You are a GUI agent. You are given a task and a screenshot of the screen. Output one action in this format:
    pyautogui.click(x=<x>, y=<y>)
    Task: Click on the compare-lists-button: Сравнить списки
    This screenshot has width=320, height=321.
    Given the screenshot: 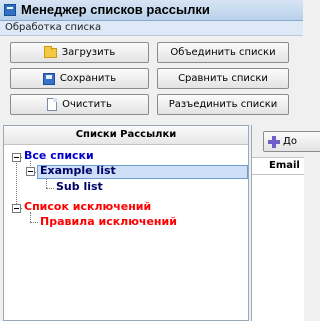 What is the action you would take?
    pyautogui.click(x=223, y=78)
    